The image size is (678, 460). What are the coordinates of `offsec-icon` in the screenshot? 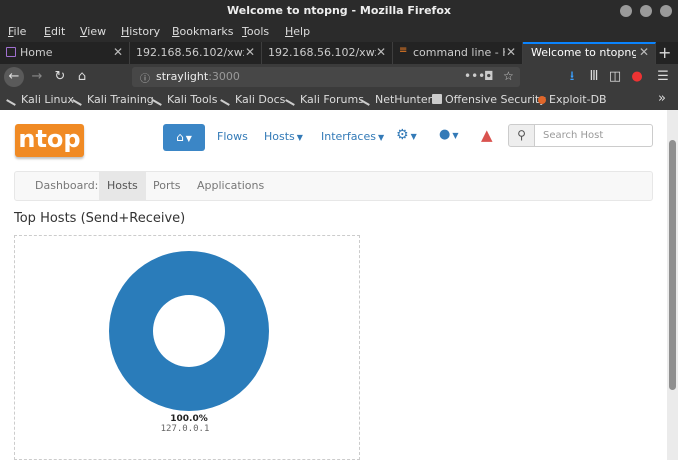 It's located at (437, 99).